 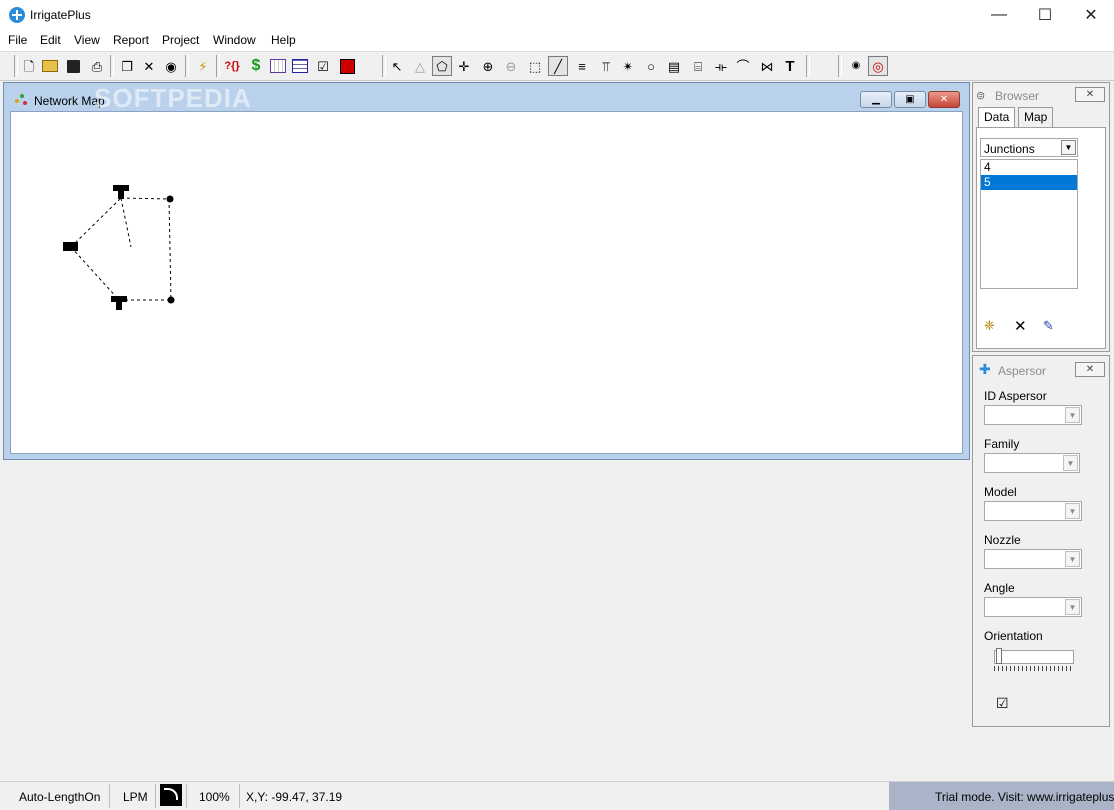 What do you see at coordinates (1029, 224) in the screenshot?
I see `junction-list: 4 5` at bounding box center [1029, 224].